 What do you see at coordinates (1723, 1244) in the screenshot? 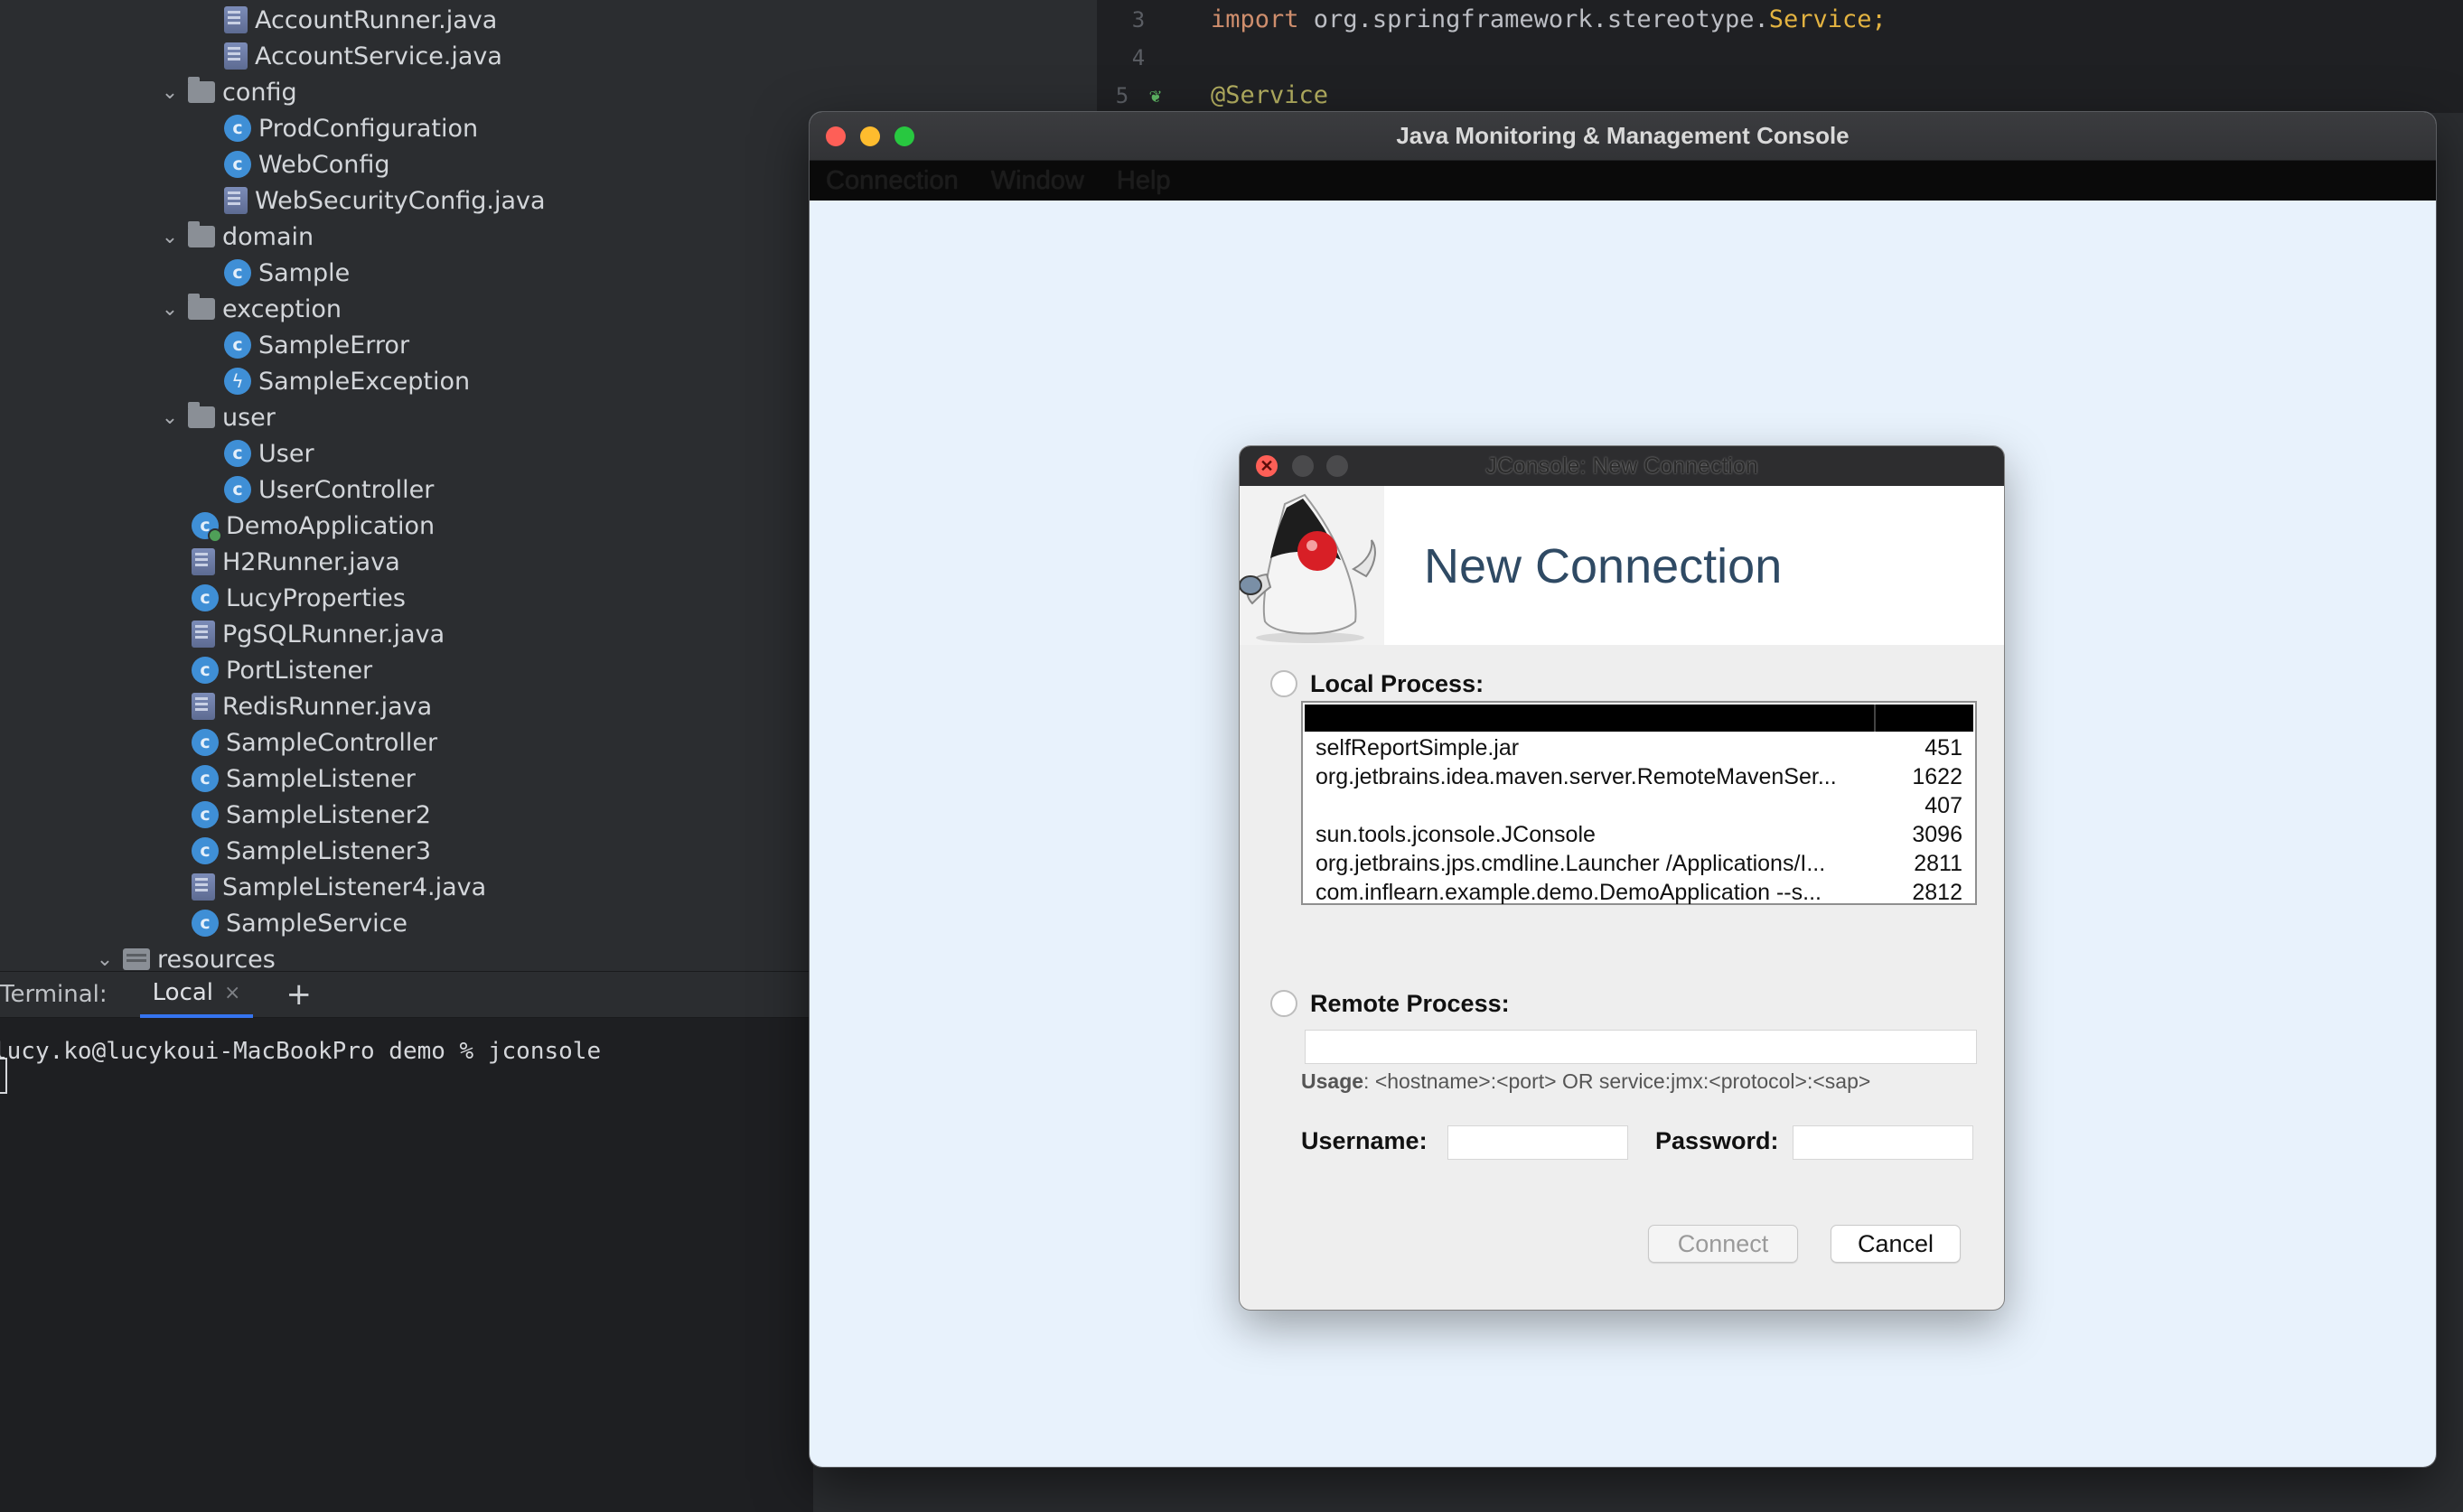
I see `connect-button: Connect` at bounding box center [1723, 1244].